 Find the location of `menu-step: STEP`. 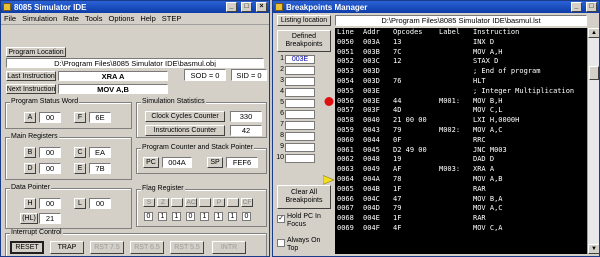

menu-step: STEP is located at coordinates (172, 18).